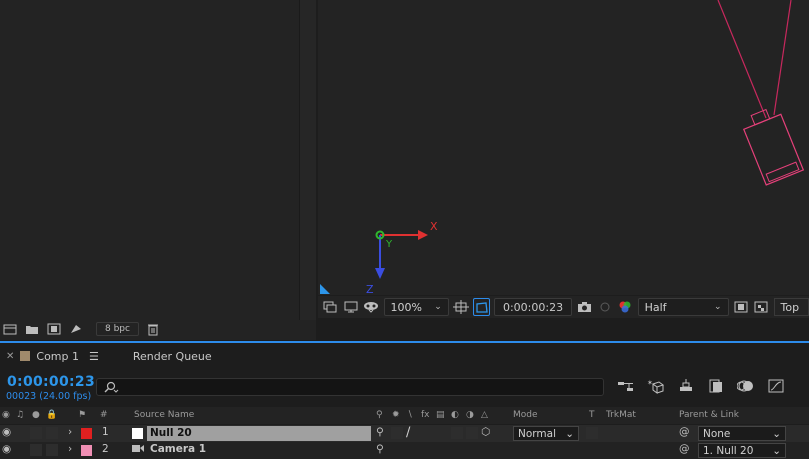 The image size is (809, 459). I want to click on composition-mini-flowchart-icon, so click(626, 386).